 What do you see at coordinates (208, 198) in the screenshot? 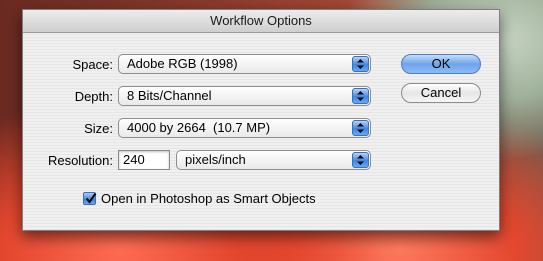
I see `smart-objects-label: Open in Photoshop as Smart Objects` at bounding box center [208, 198].